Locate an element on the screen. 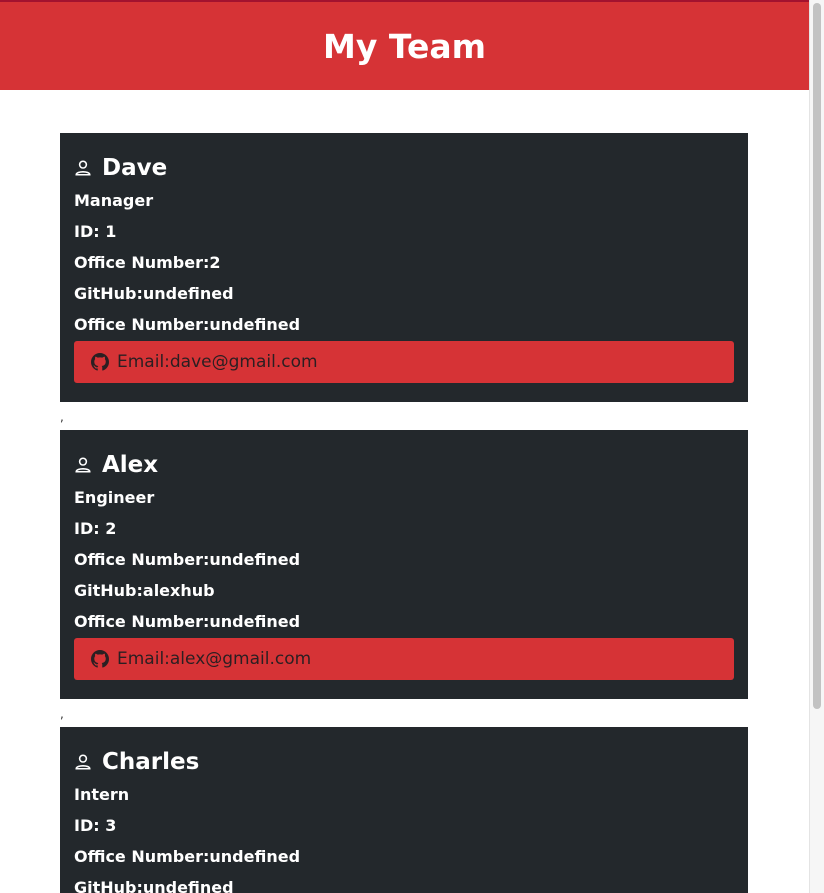  employee-github: GitHub:alexhub is located at coordinates (144, 590).